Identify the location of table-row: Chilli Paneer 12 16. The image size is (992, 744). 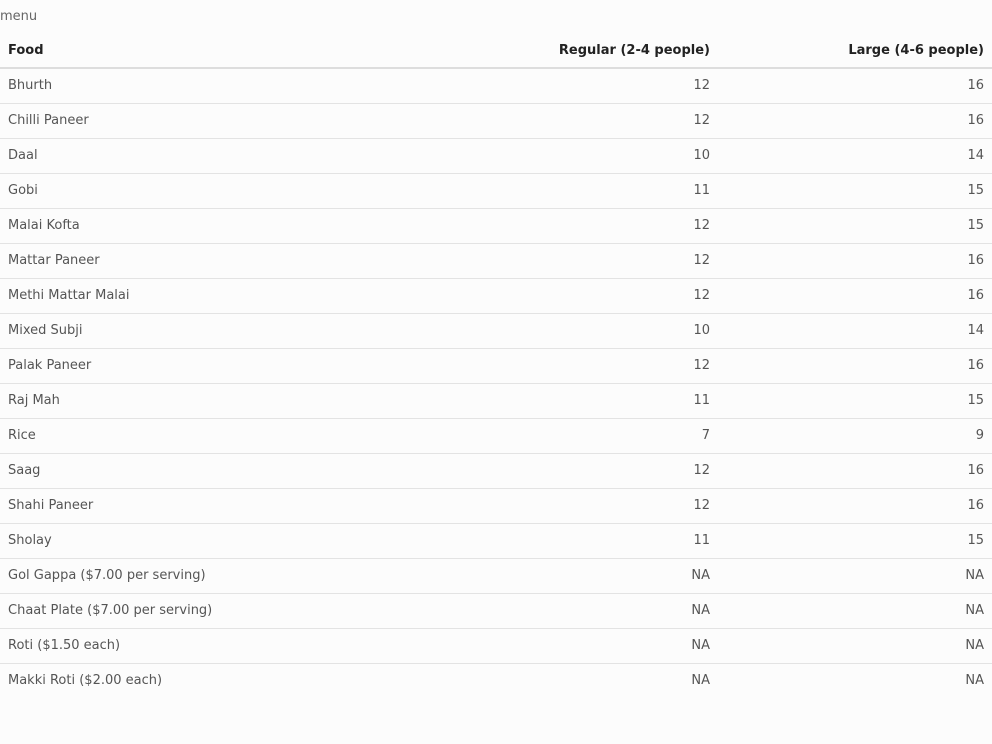
(496, 121).